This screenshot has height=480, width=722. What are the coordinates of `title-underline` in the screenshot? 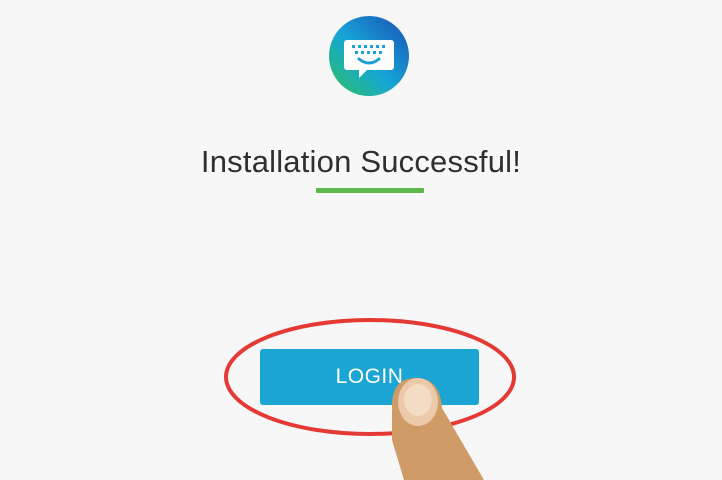 It's located at (370, 190).